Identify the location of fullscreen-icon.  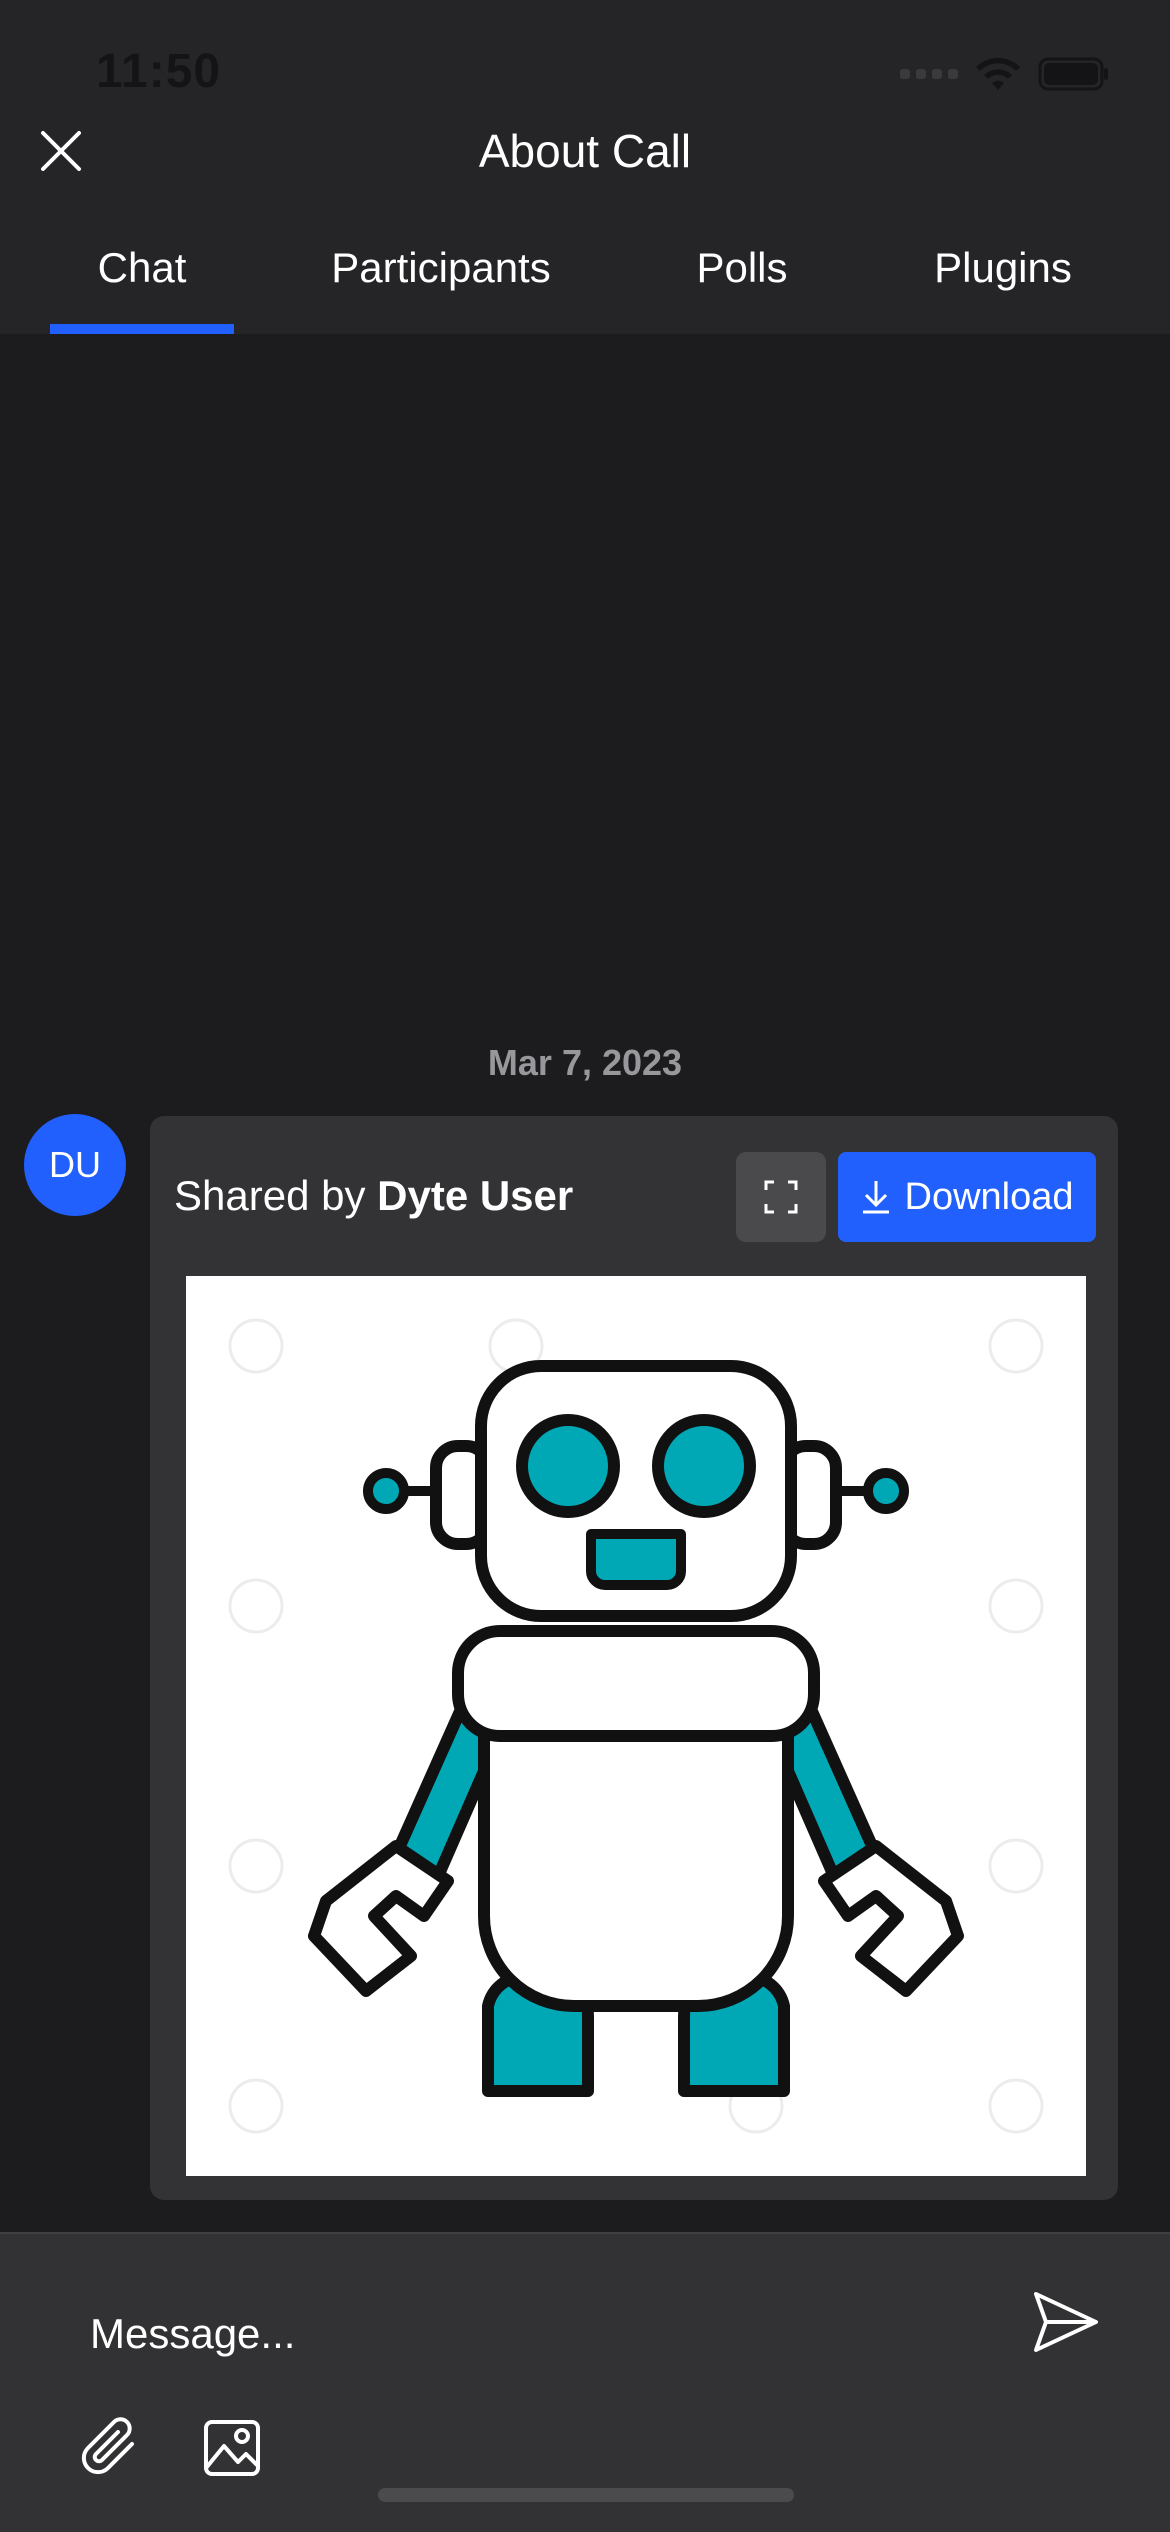
(781, 1197).